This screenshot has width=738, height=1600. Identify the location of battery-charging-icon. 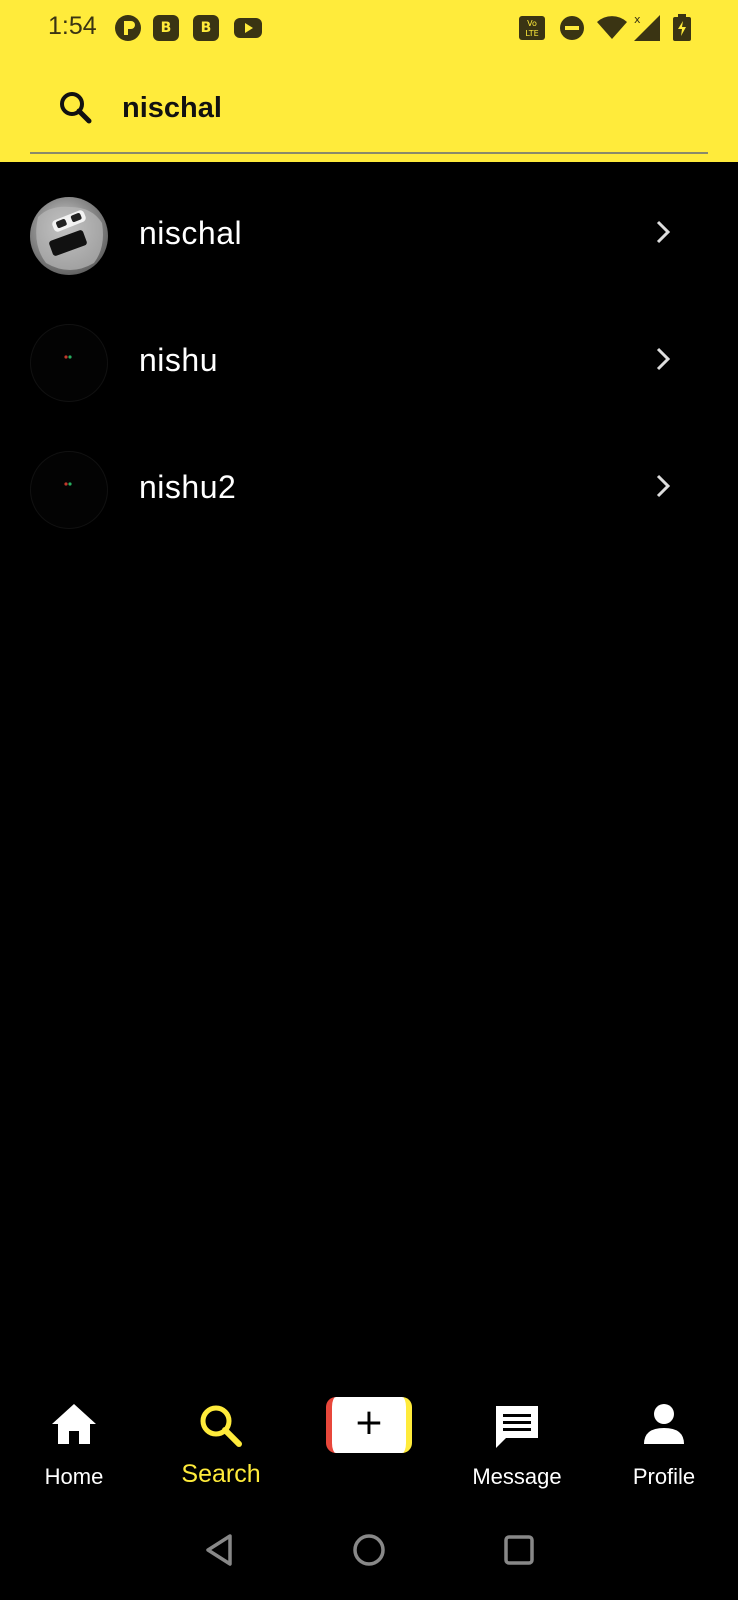
(682, 28).